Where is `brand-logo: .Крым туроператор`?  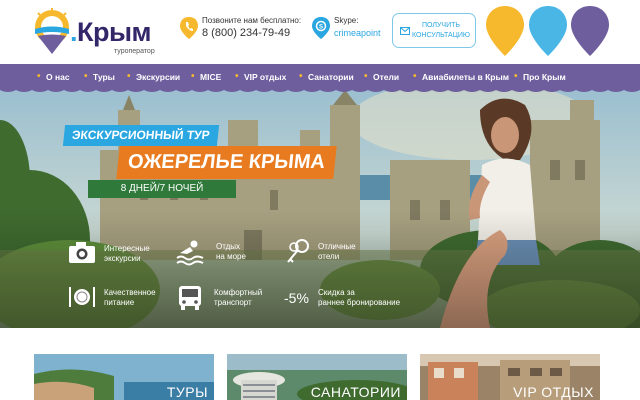 brand-logo: .Крым туроператор is located at coordinates (93, 33).